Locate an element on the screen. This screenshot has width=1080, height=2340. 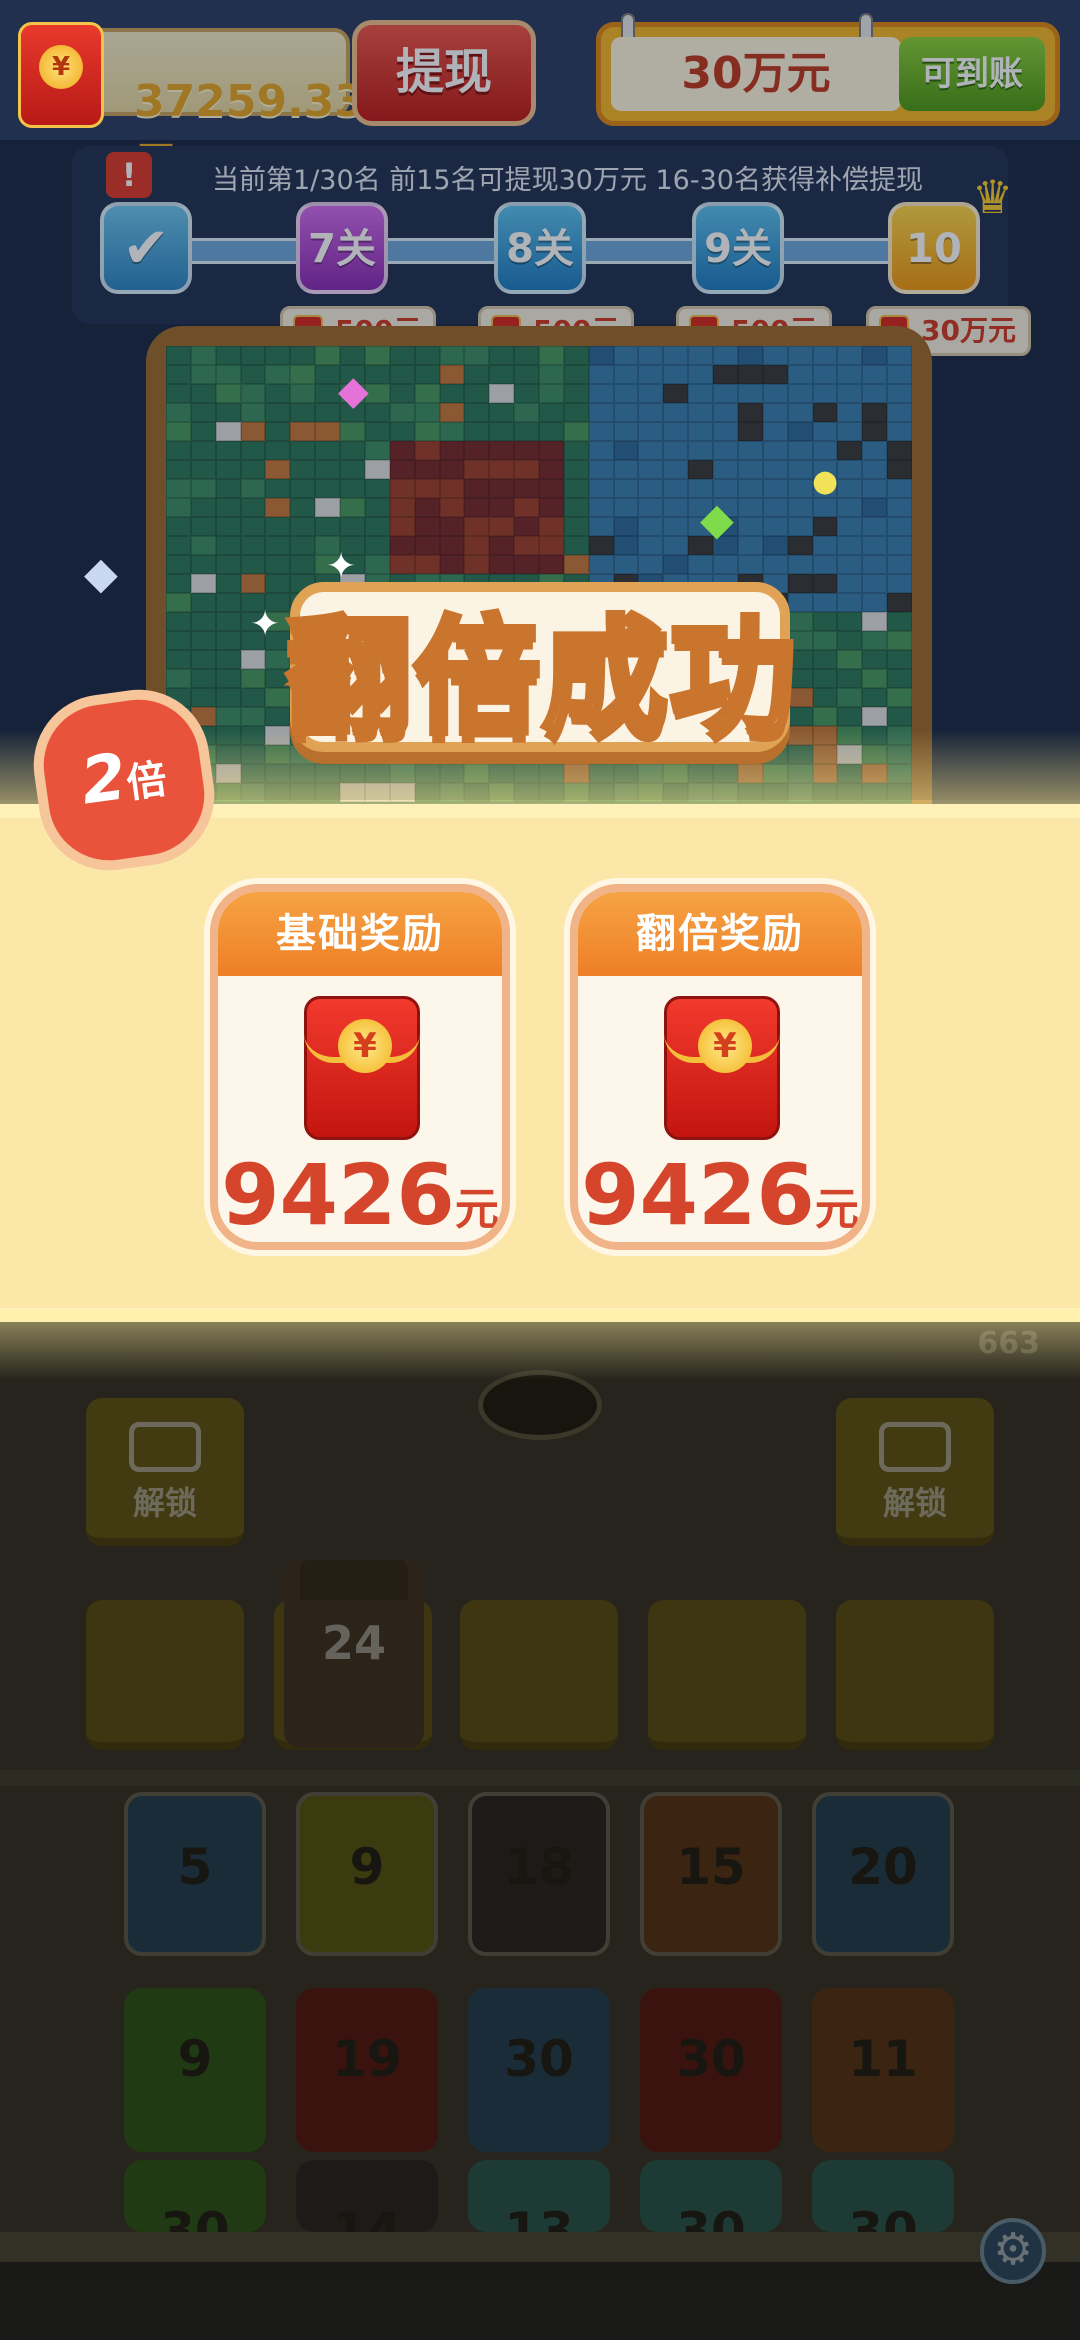
card-header: 基础奖励 is located at coordinates (360, 934).